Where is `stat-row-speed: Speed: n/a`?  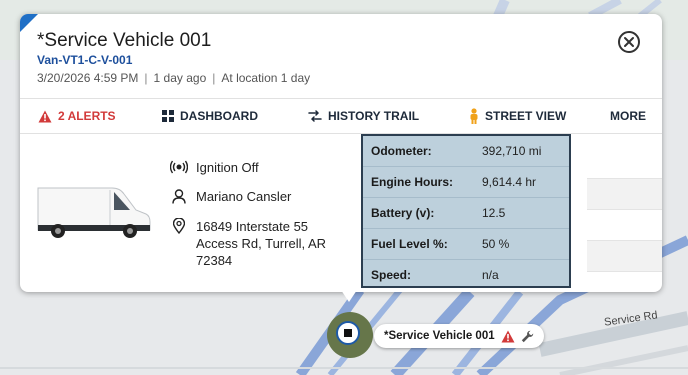
stat-row-speed: Speed: n/a is located at coordinates (466, 275).